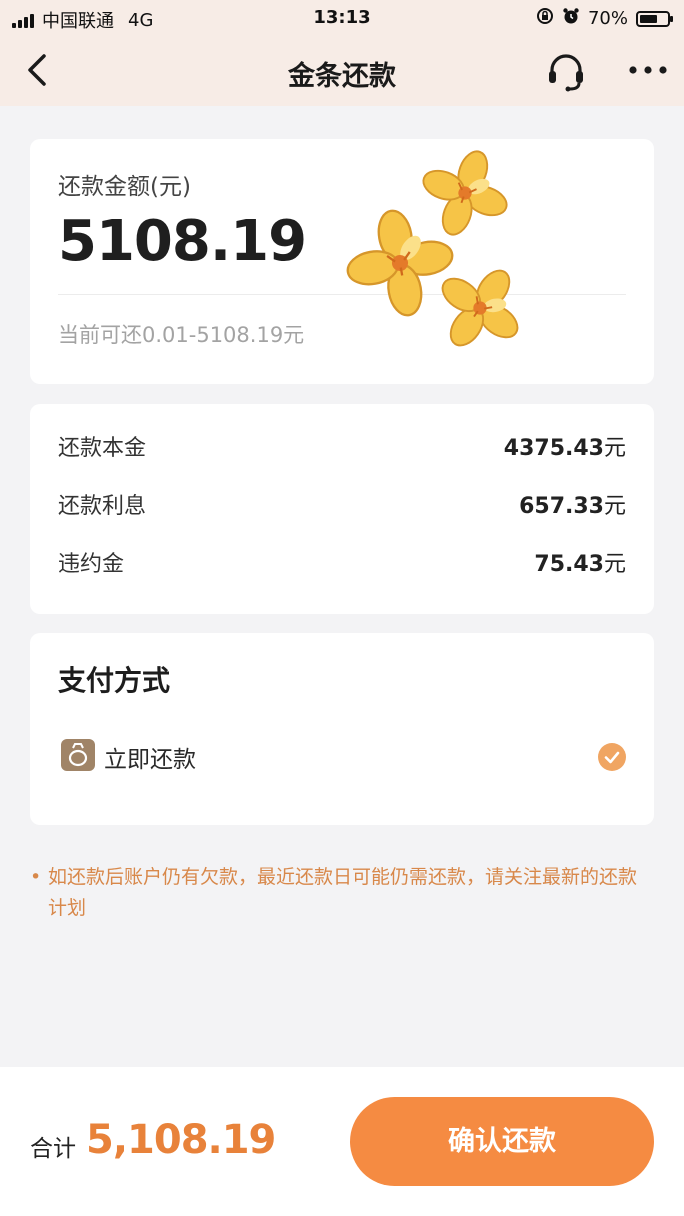  What do you see at coordinates (342, 71) in the screenshot?
I see `nav-bar: 金条还款` at bounding box center [342, 71].